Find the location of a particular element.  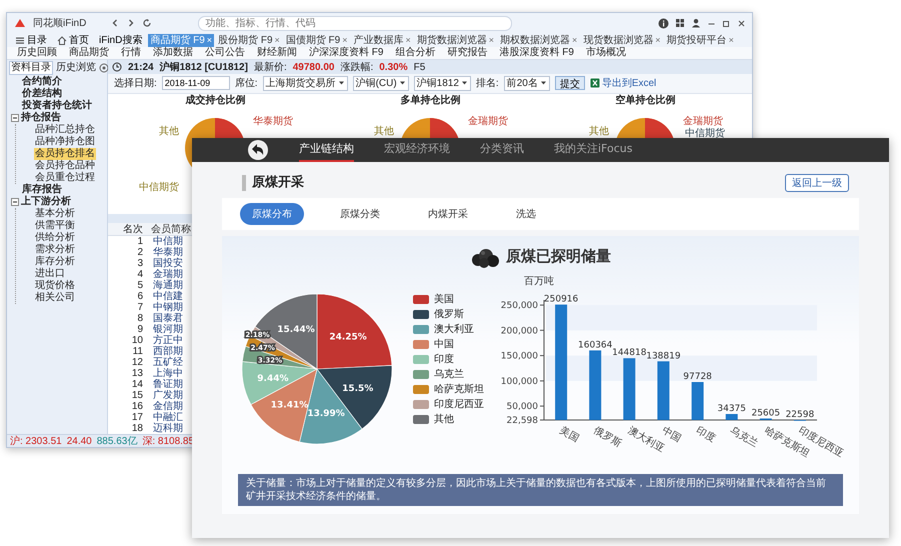

tree-item: 持仓报告 is located at coordinates (41, 118).